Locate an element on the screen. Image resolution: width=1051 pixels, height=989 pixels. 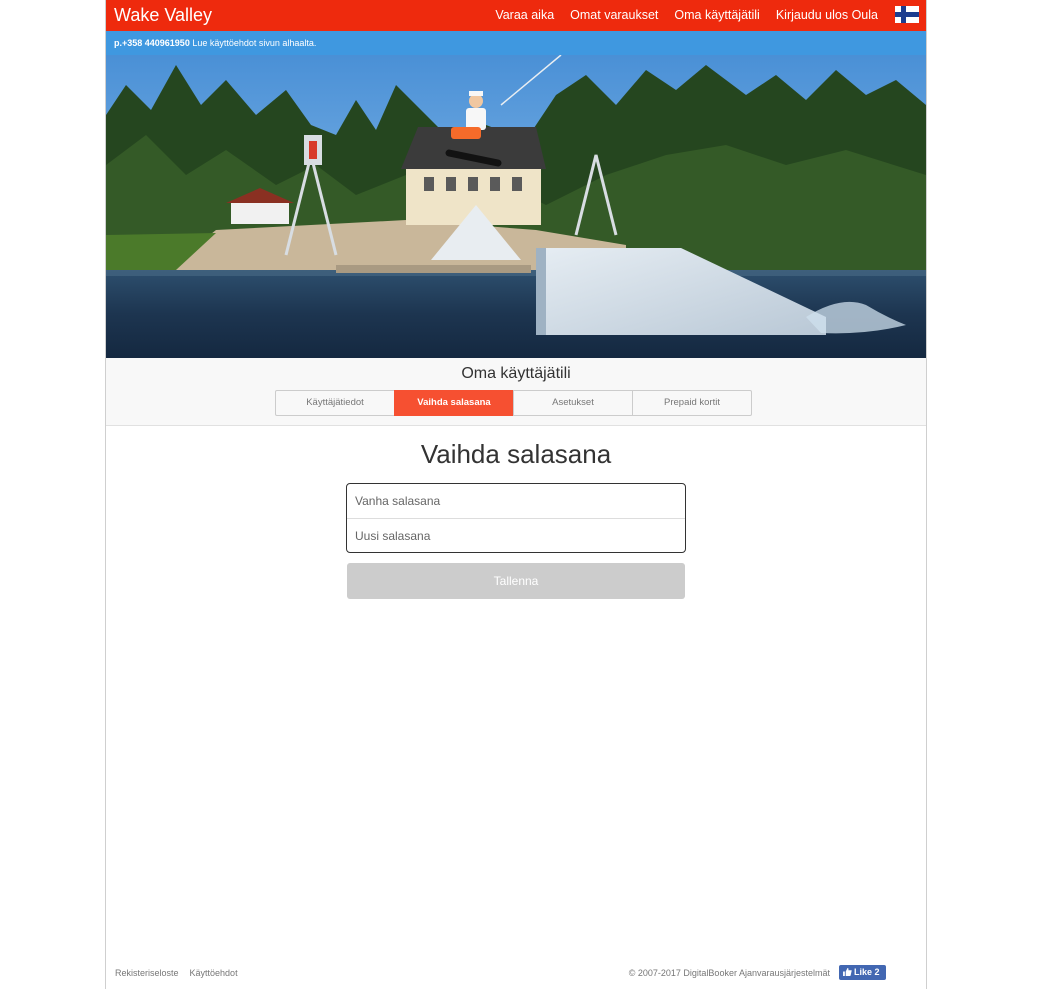
finland-flag-icon is located at coordinates (907, 14).